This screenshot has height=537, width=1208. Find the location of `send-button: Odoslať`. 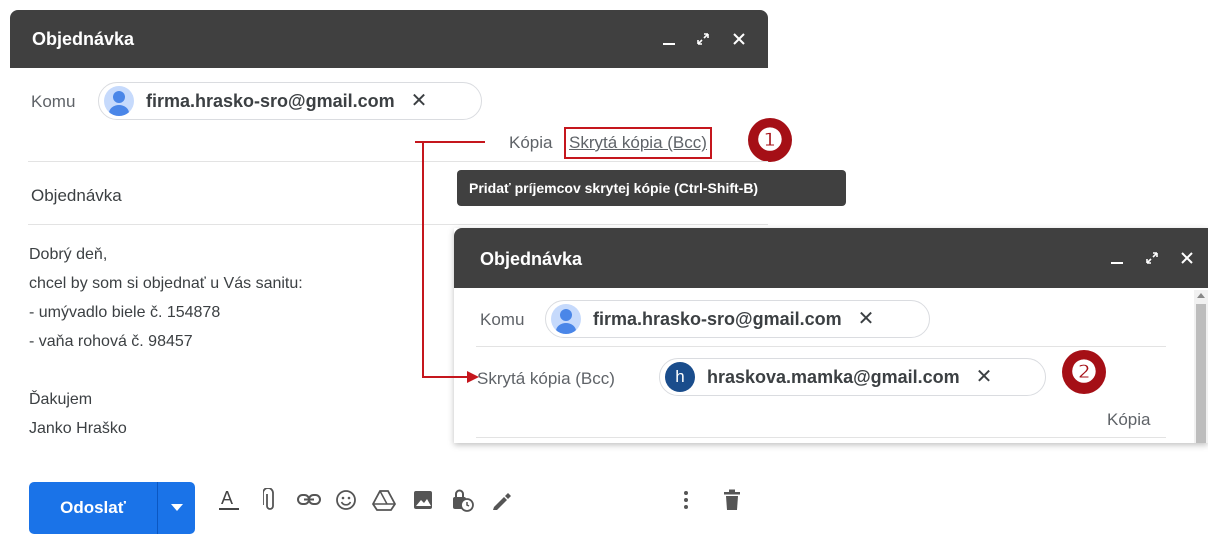

send-button: Odoslať is located at coordinates (93, 508).